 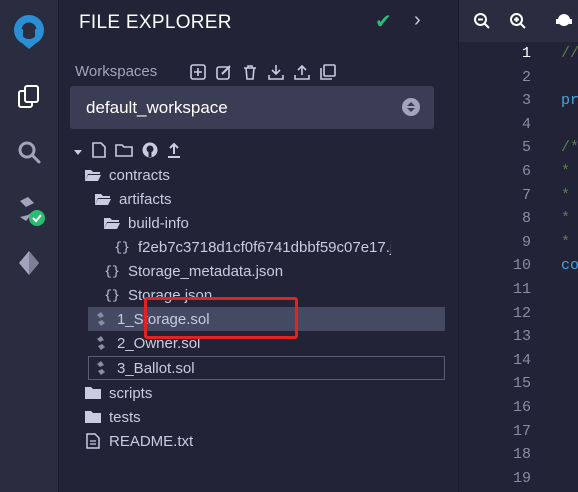 What do you see at coordinates (526, 171) in the screenshot?
I see `line-number: 6` at bounding box center [526, 171].